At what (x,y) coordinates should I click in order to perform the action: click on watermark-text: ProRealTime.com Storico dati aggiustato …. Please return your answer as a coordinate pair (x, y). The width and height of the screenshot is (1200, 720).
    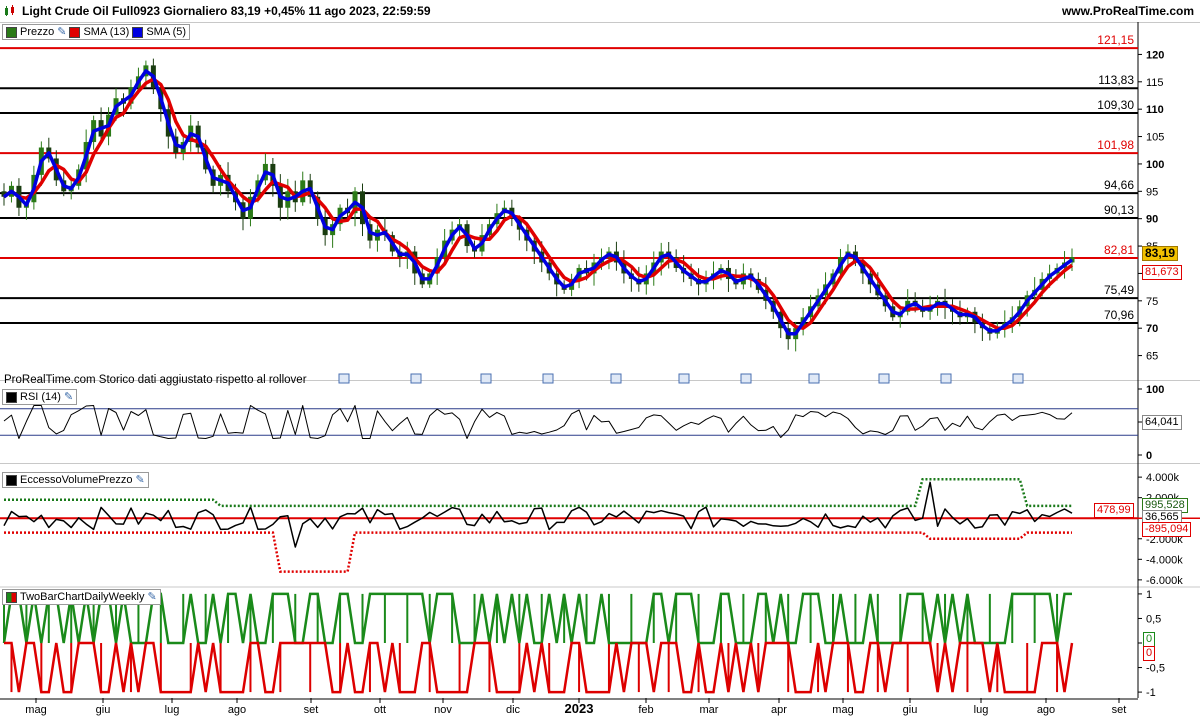
    Looking at the image, I should click on (155, 380).